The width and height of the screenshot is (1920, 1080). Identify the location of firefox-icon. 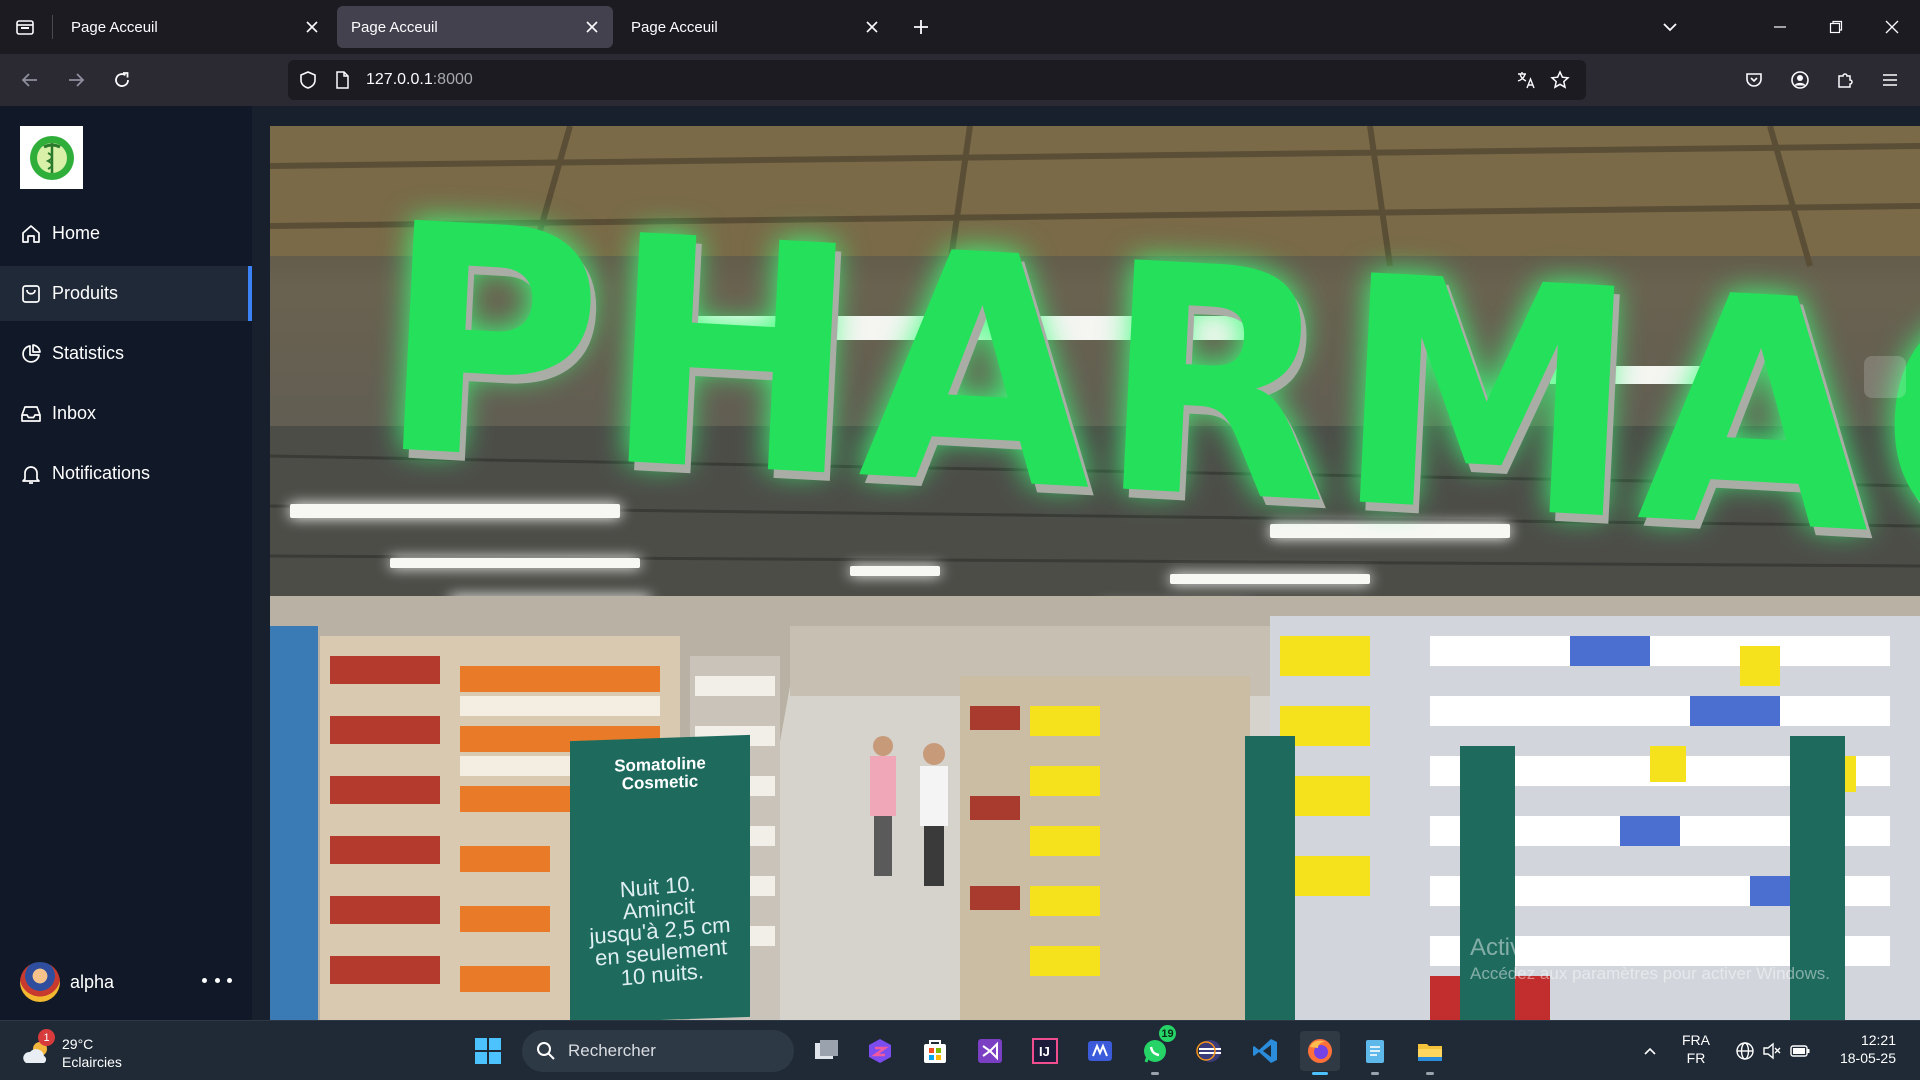
(1320, 1051).